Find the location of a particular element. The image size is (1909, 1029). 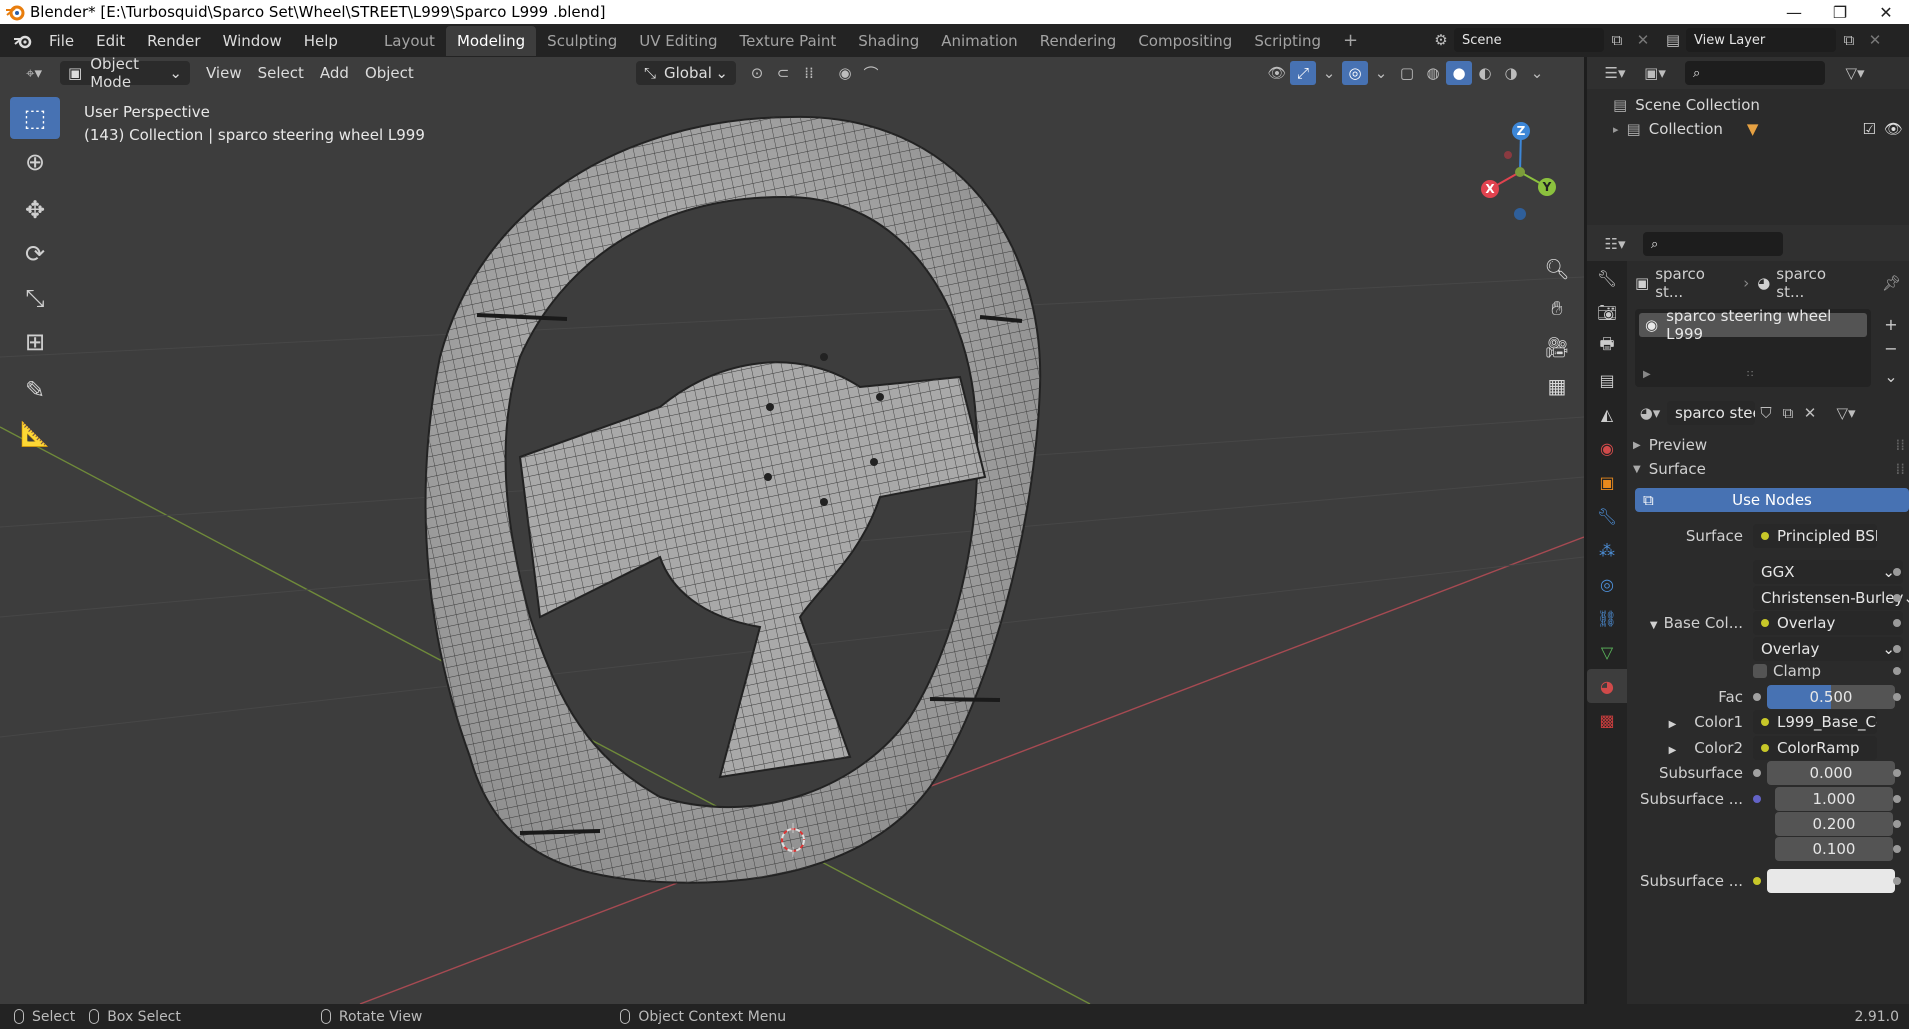

gizmo-dropdown-icon: ⌄ is located at coordinates (1329, 73).